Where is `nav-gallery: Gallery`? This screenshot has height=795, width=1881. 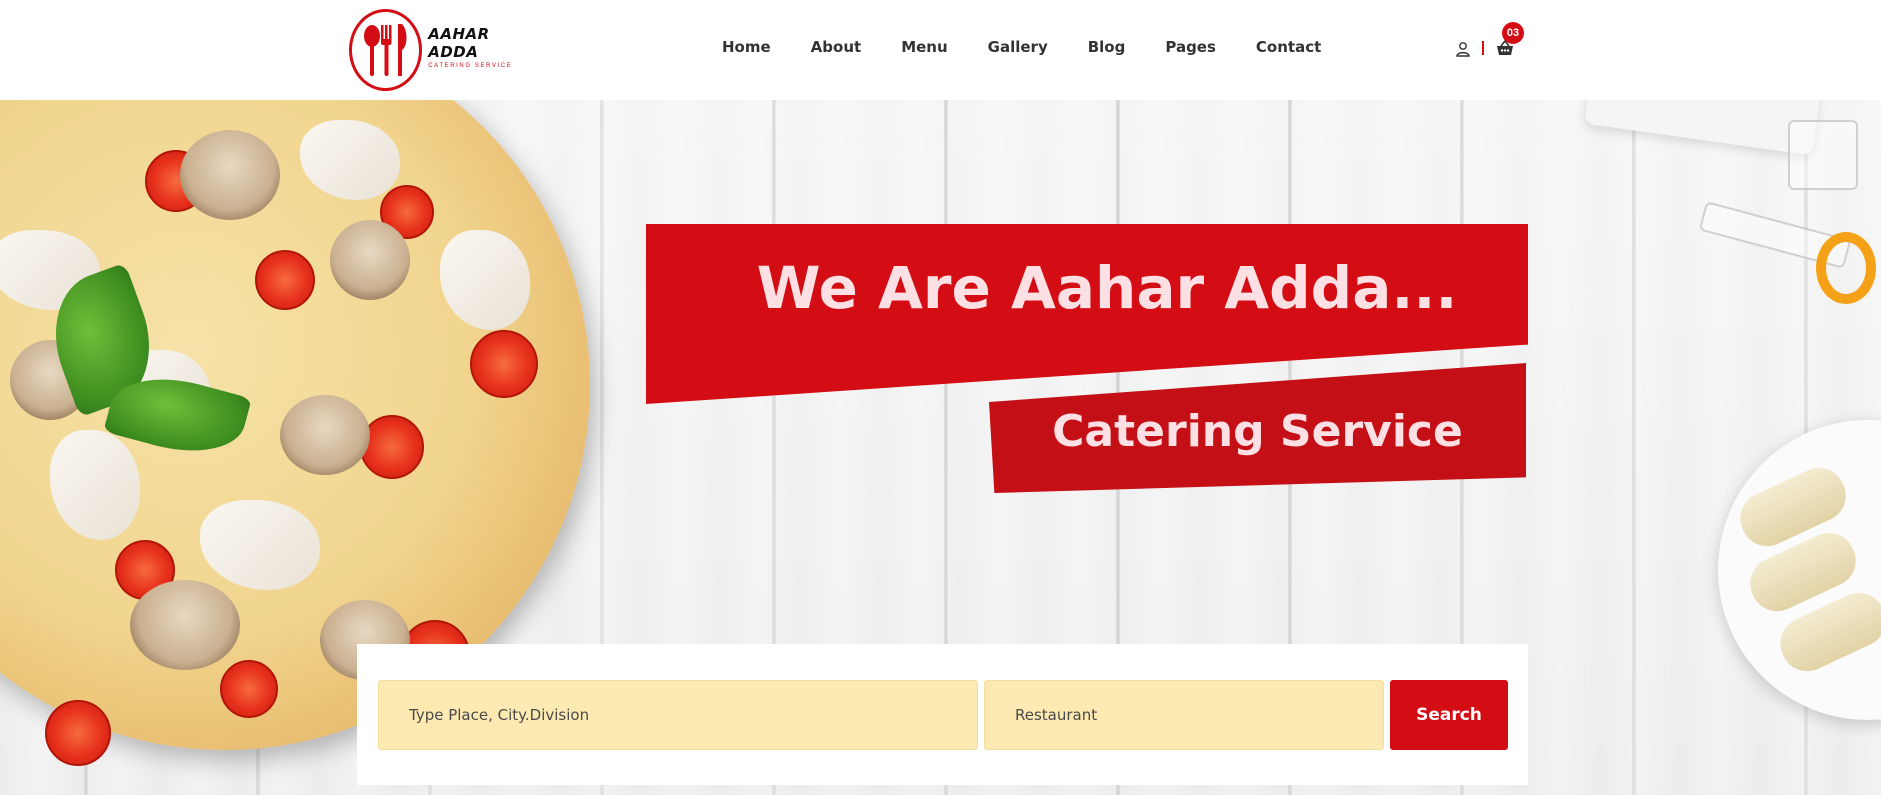
nav-gallery: Gallery is located at coordinates (1018, 47).